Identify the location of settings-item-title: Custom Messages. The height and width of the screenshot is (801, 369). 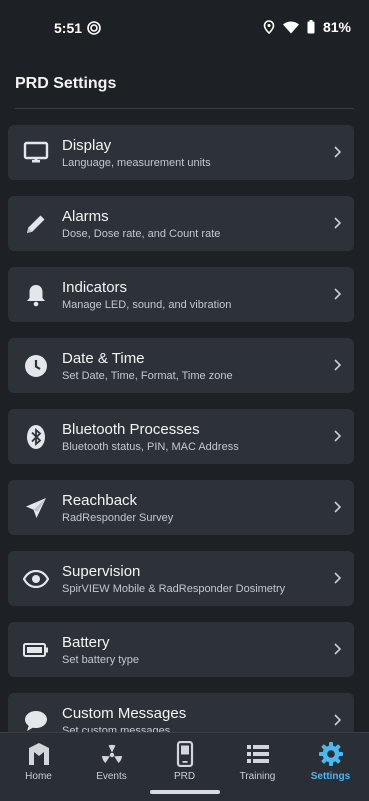
(124, 713).